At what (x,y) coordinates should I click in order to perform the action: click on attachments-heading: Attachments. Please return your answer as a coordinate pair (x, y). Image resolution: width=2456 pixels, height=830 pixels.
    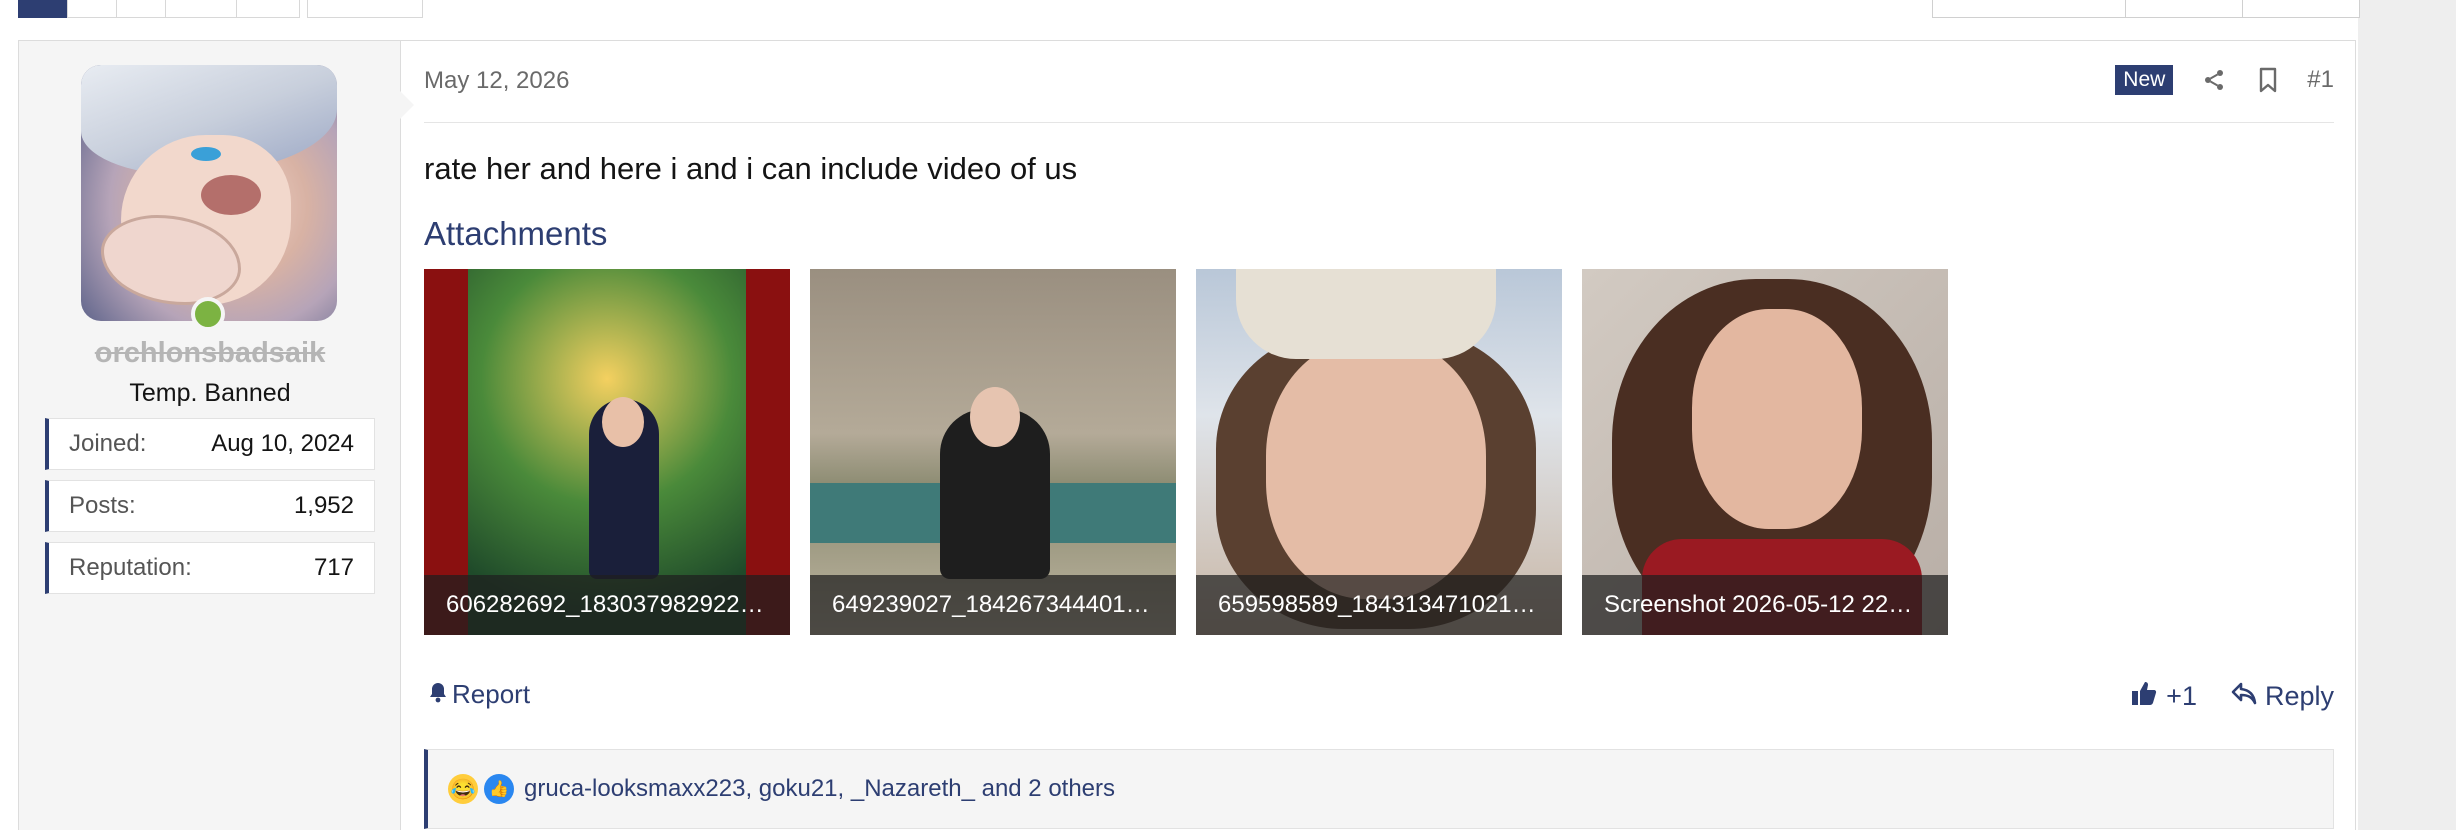
    Looking at the image, I should click on (516, 233).